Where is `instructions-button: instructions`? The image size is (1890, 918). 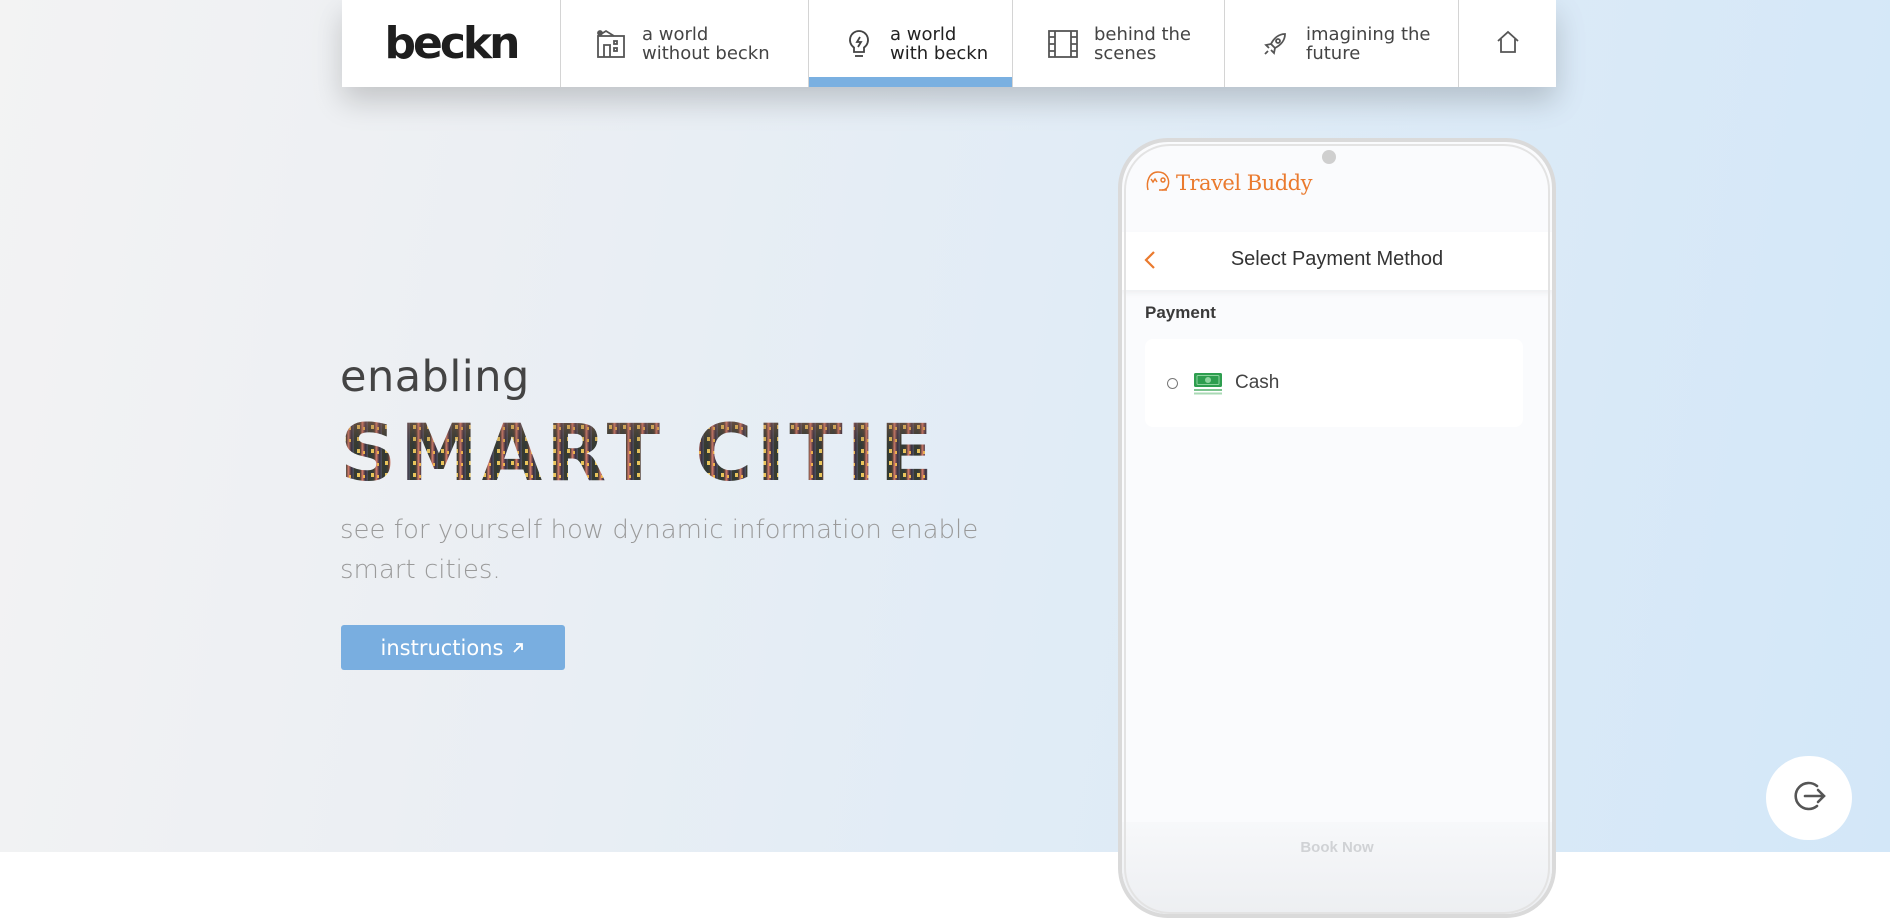 instructions-button: instructions is located at coordinates (453, 647).